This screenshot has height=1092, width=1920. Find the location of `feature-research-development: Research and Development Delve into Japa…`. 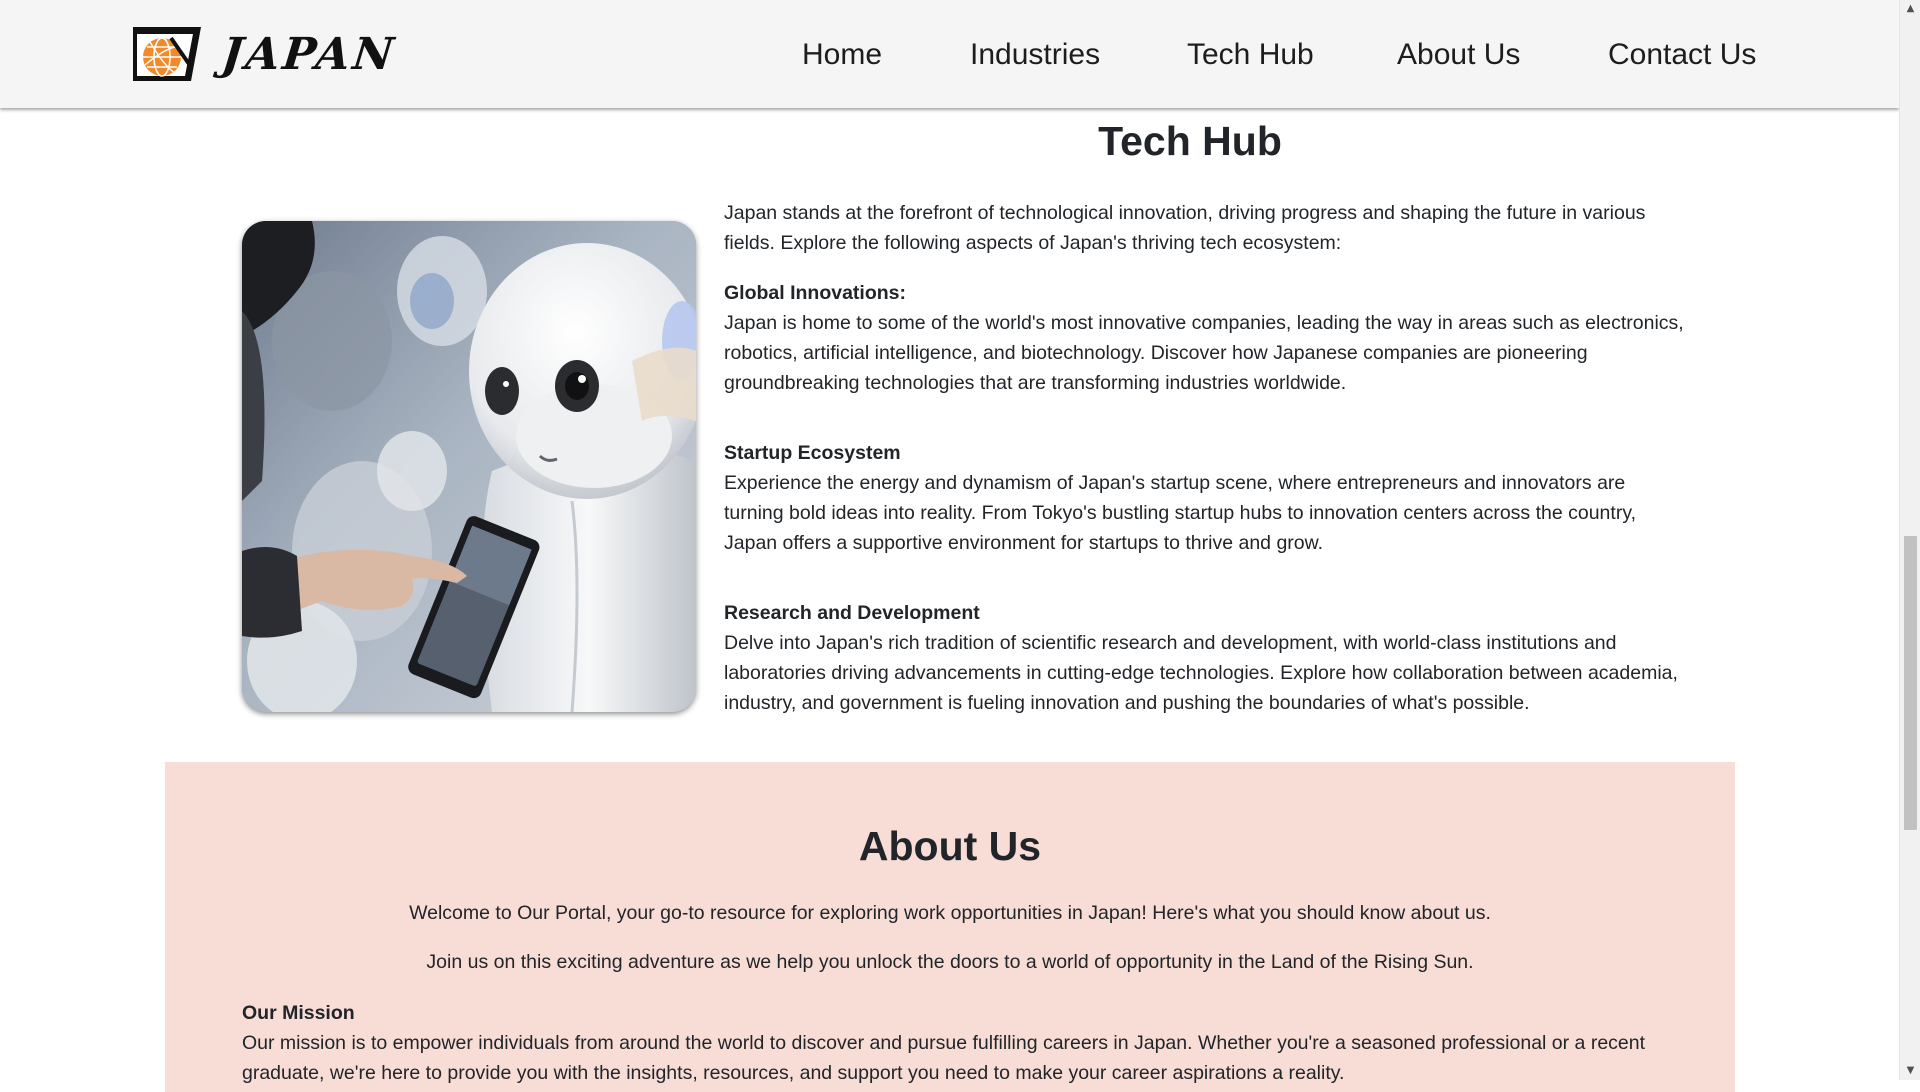

feature-research-development: Research and Development Delve into Japa… is located at coordinates (1204, 658).